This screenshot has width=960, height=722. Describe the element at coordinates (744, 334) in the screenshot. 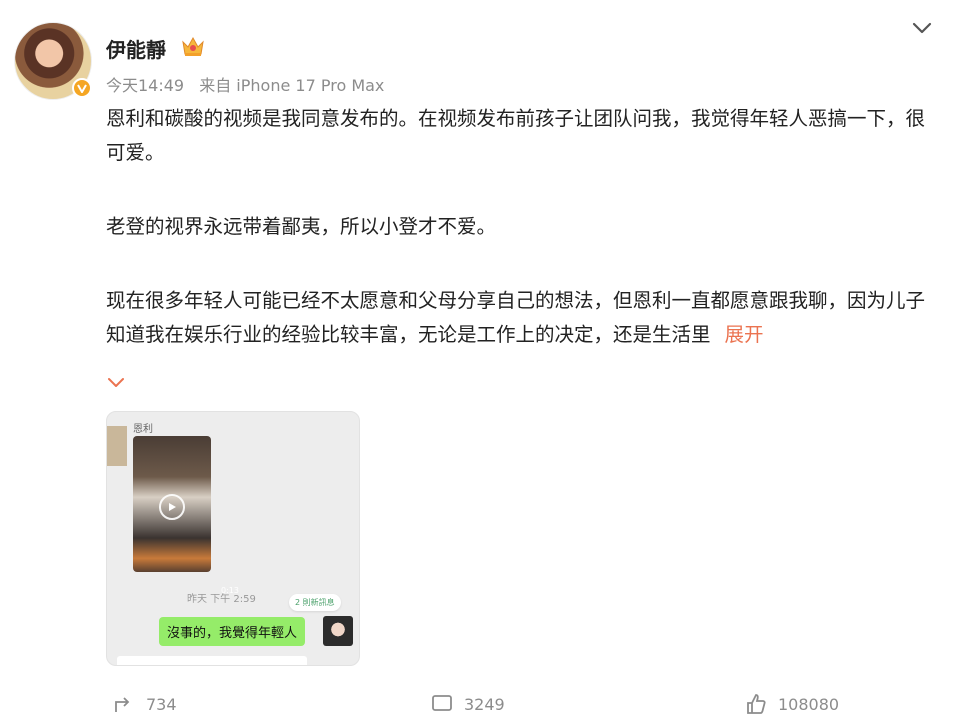

I see `expand-link: 展开` at that location.